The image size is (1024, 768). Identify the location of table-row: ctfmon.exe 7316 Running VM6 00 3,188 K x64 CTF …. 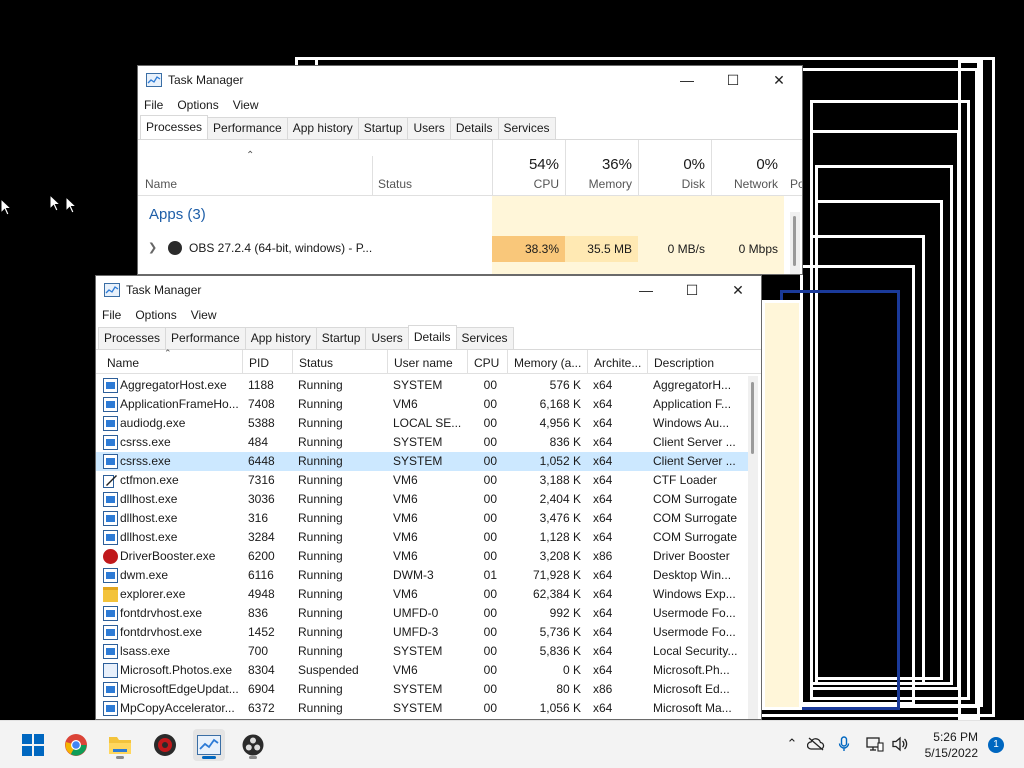
(423, 480).